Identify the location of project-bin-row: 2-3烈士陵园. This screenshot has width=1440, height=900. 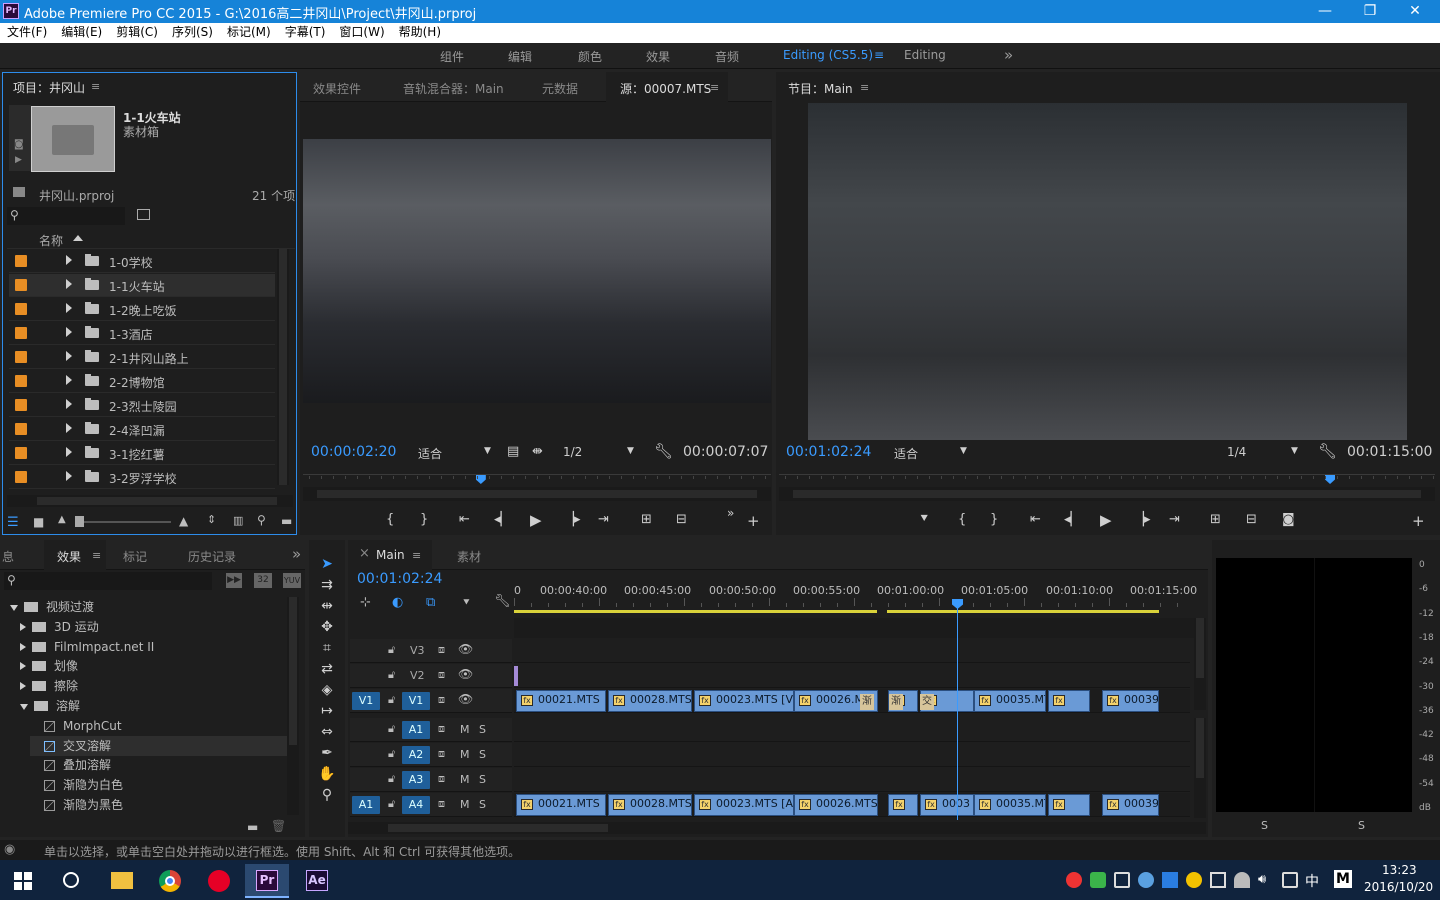
(142, 405).